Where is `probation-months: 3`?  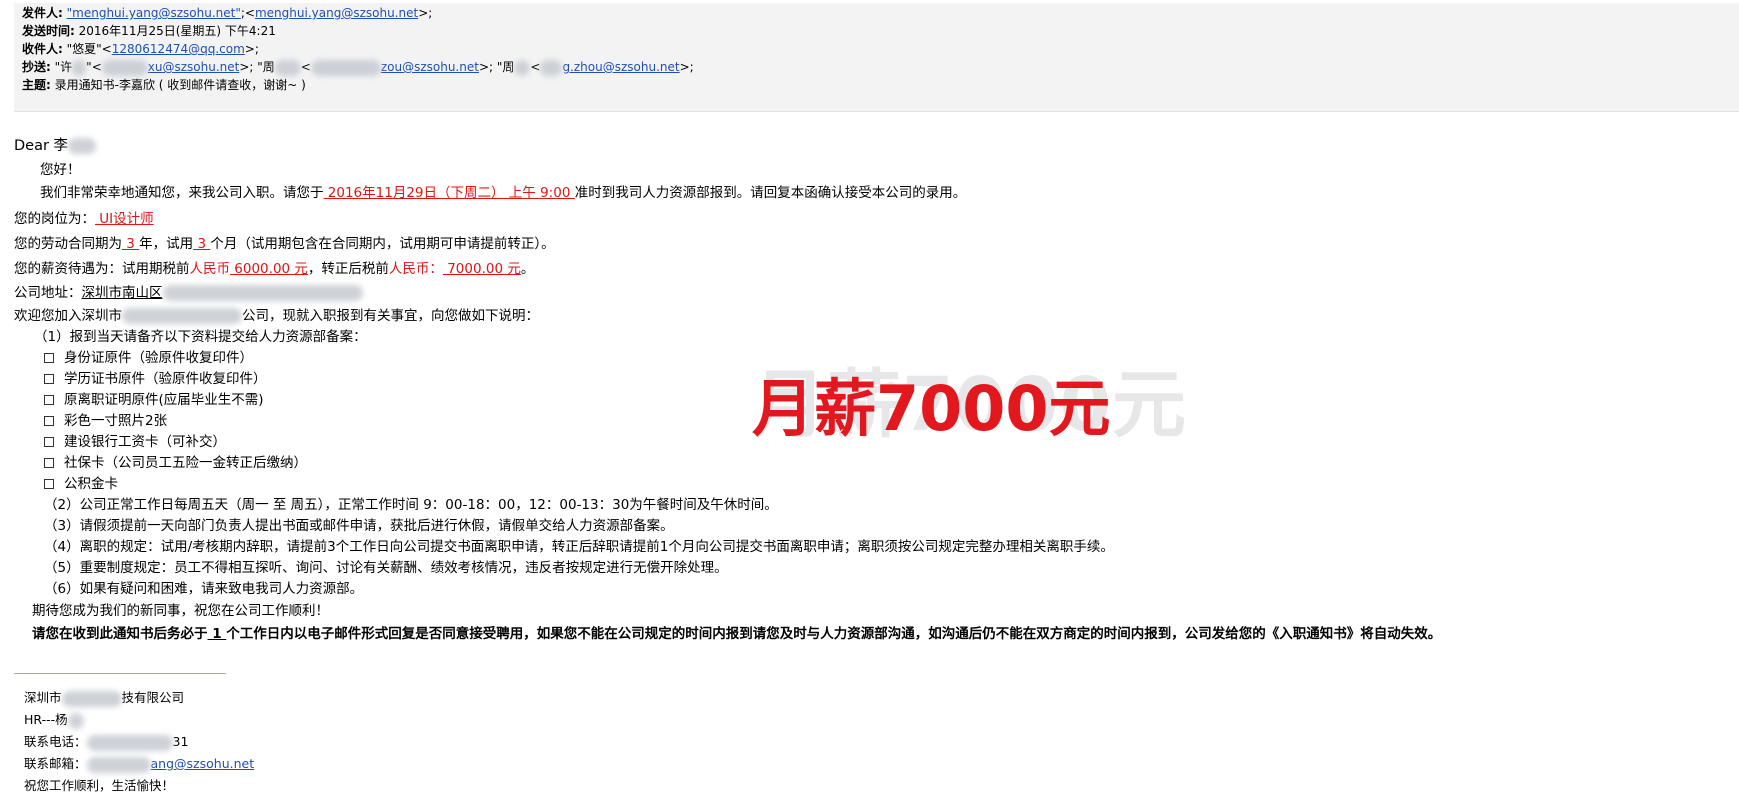
probation-months: 3 is located at coordinates (202, 244).